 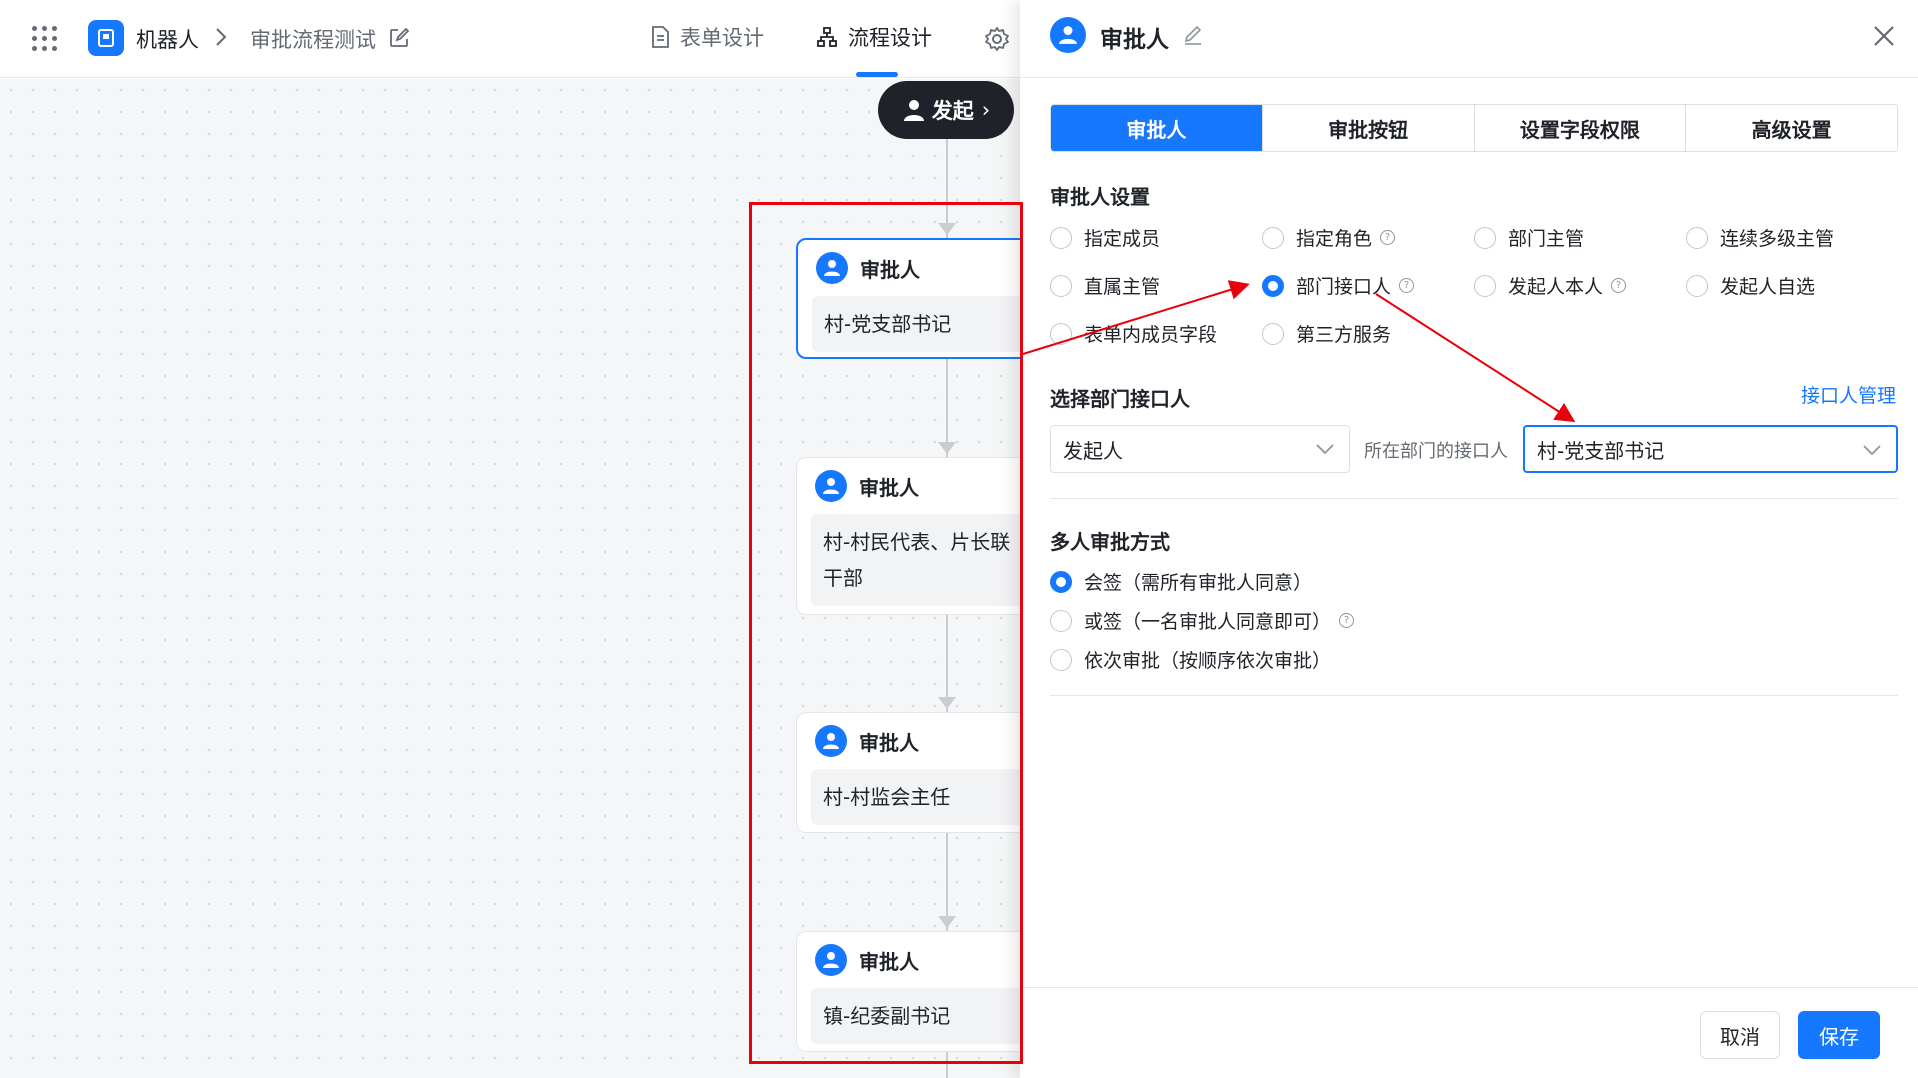 I want to click on radio-label: 依次审批（按顺序依次审批）, so click(x=1208, y=661).